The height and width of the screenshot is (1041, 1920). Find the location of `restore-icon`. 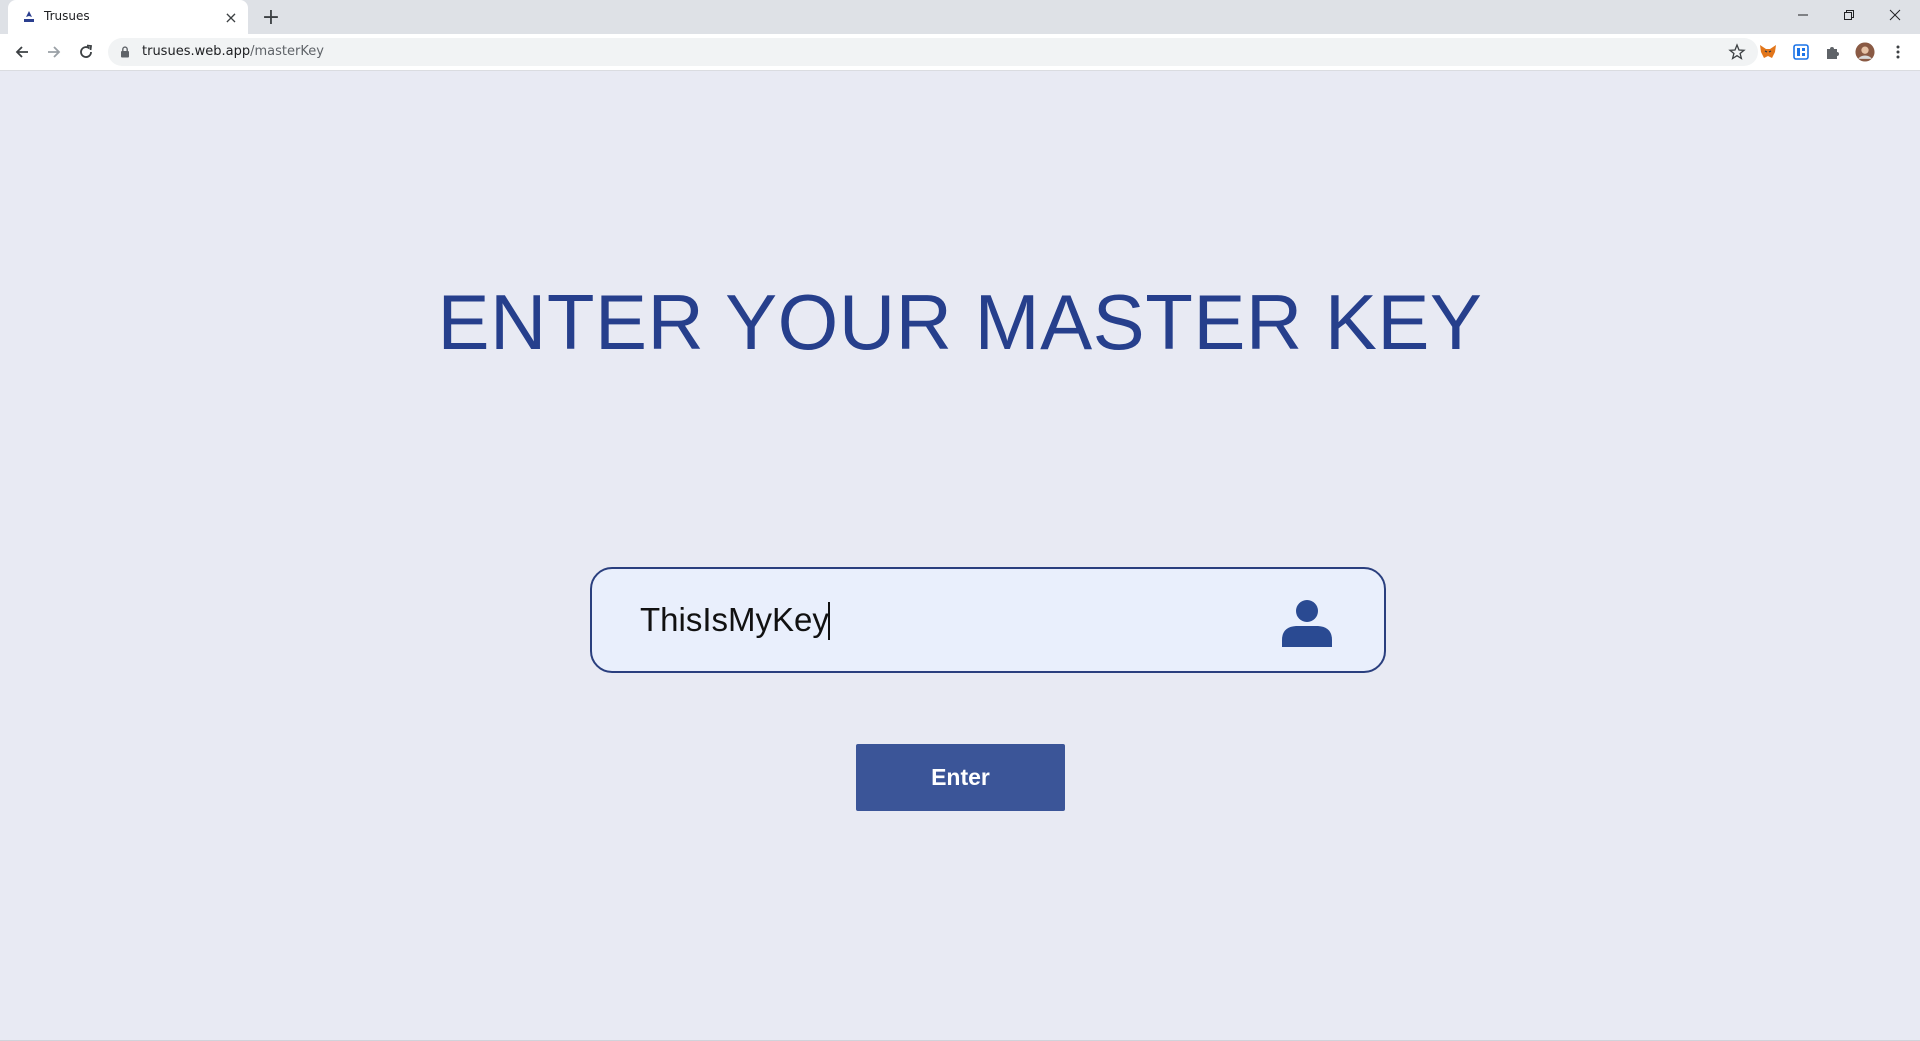

restore-icon is located at coordinates (1849, 15).